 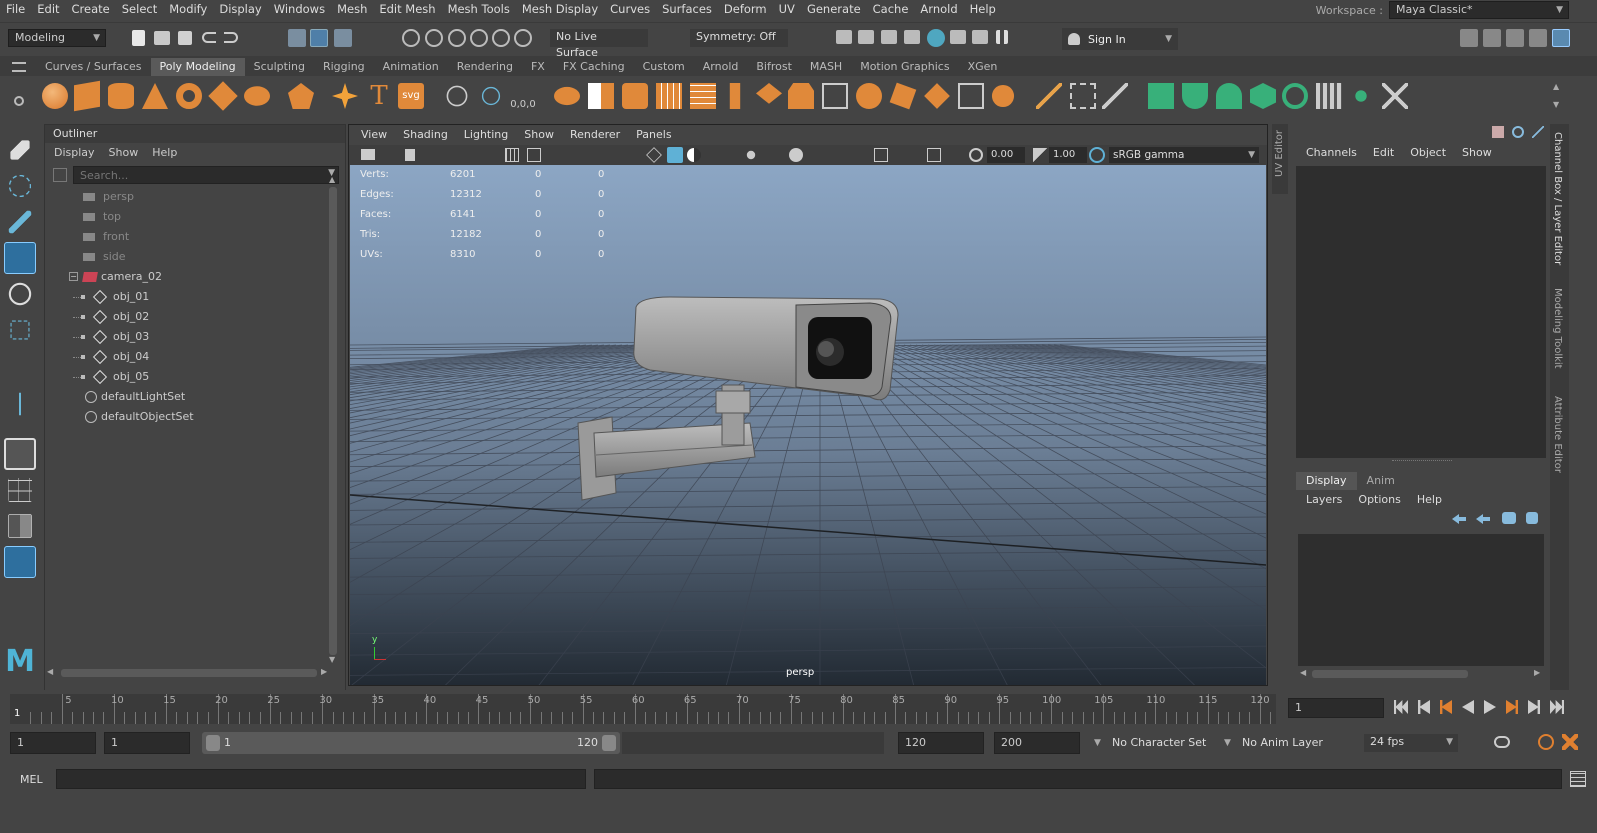 What do you see at coordinates (155, 96) in the screenshot?
I see `poly-cone-icon` at bounding box center [155, 96].